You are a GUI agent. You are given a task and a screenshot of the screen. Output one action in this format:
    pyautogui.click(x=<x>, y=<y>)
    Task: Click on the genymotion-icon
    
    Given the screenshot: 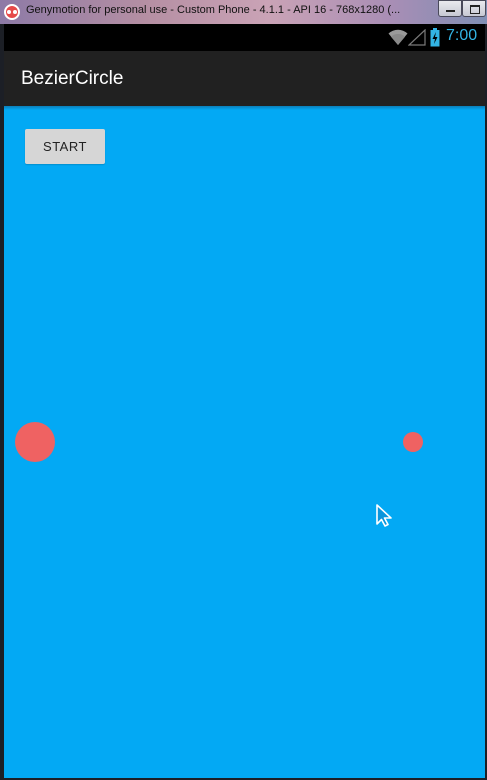 What is the action you would take?
    pyautogui.click(x=12, y=12)
    